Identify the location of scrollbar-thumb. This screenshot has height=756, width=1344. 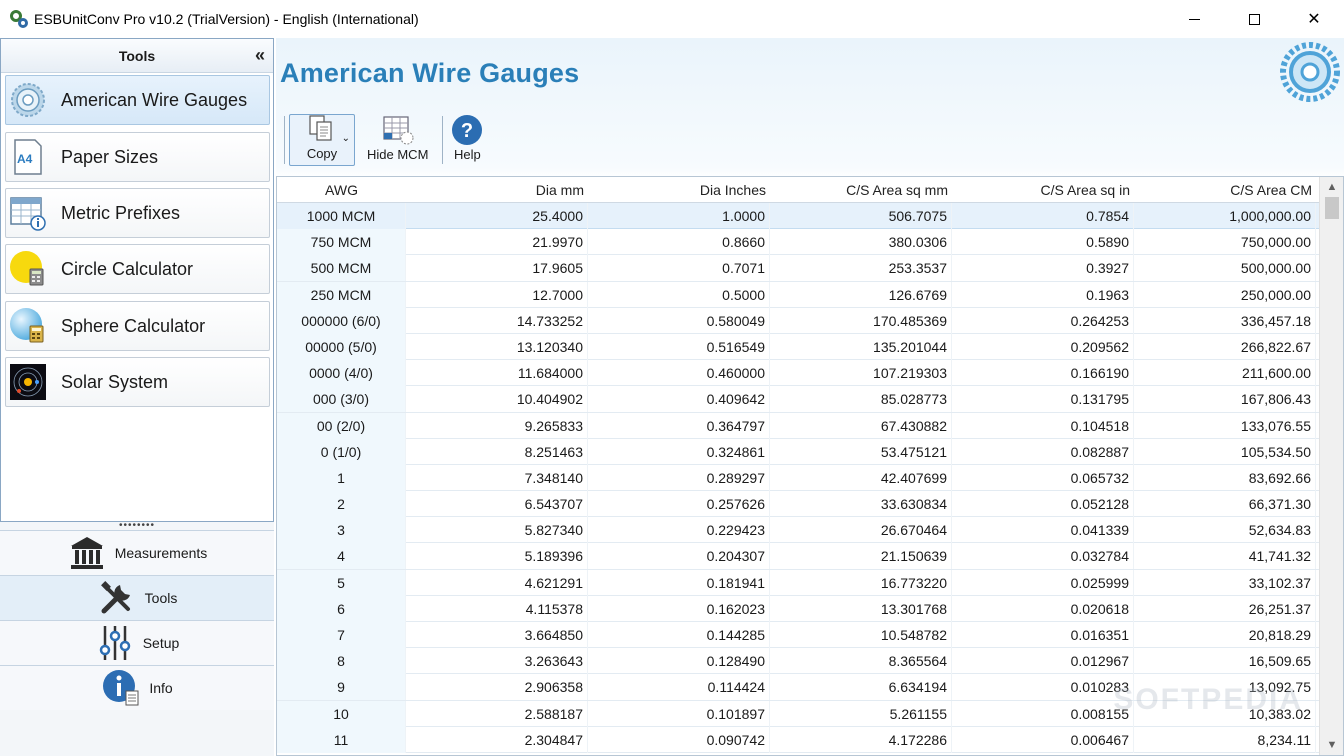
(1332, 208).